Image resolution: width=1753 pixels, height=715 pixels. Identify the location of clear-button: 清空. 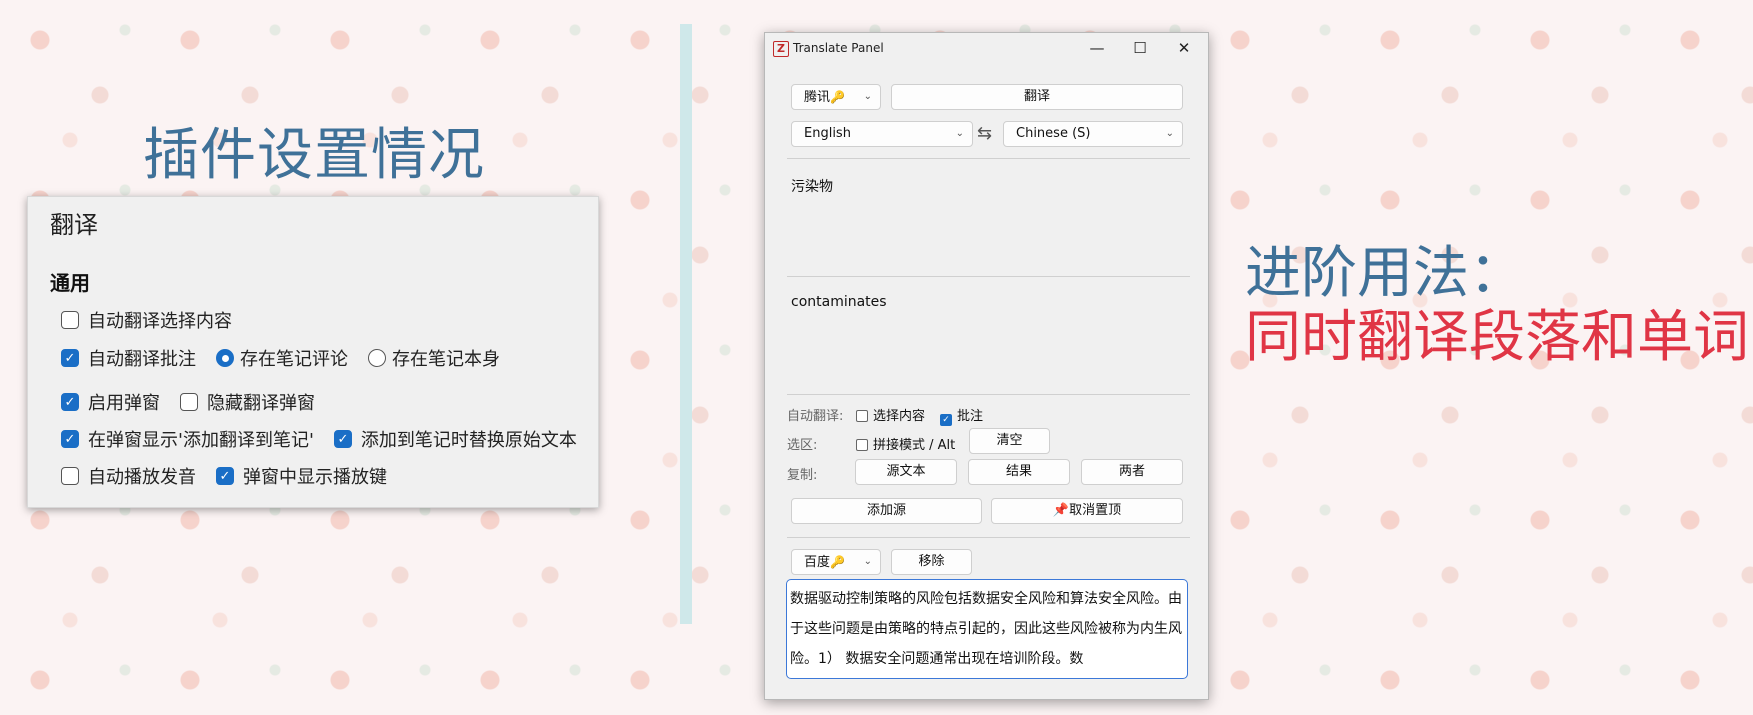
(1009, 441).